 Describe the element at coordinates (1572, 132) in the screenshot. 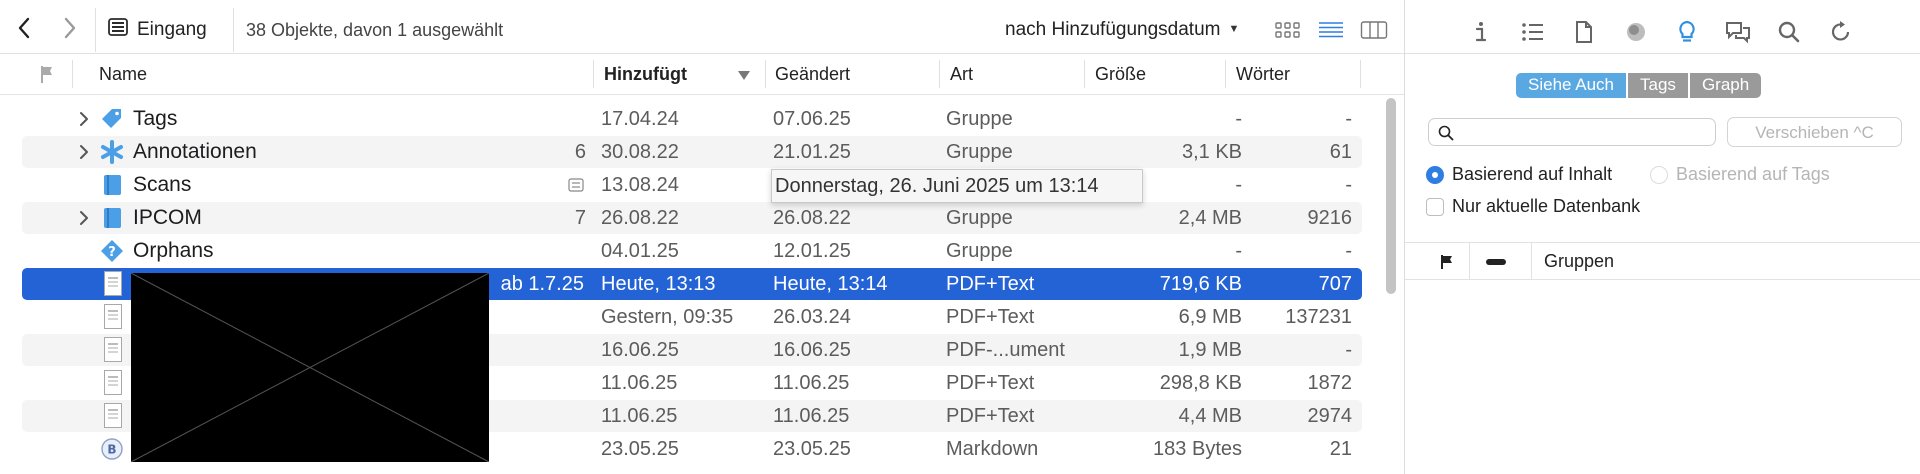

I see `search-input` at that location.